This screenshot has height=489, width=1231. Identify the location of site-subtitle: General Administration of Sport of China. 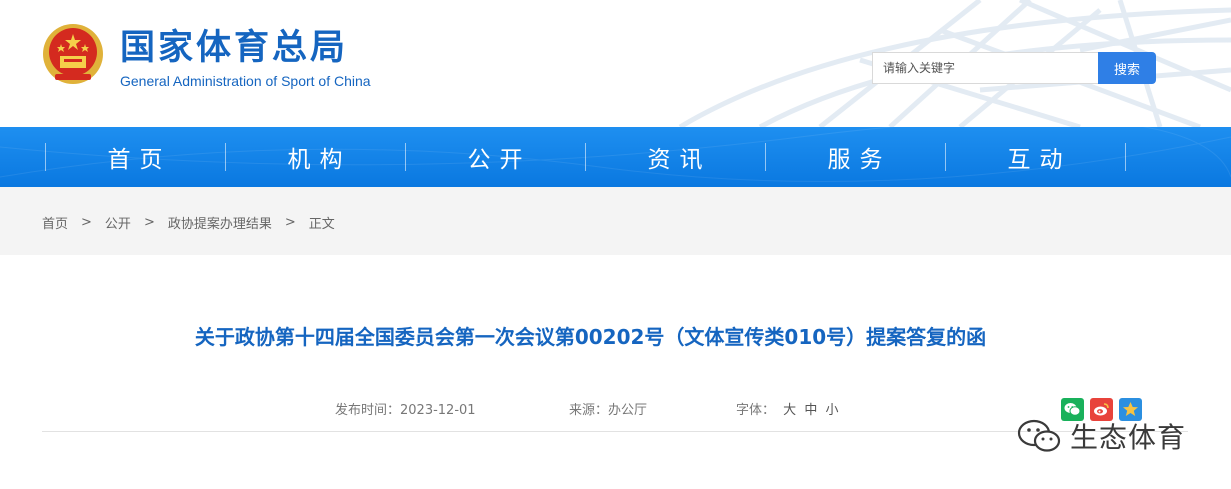
(245, 81).